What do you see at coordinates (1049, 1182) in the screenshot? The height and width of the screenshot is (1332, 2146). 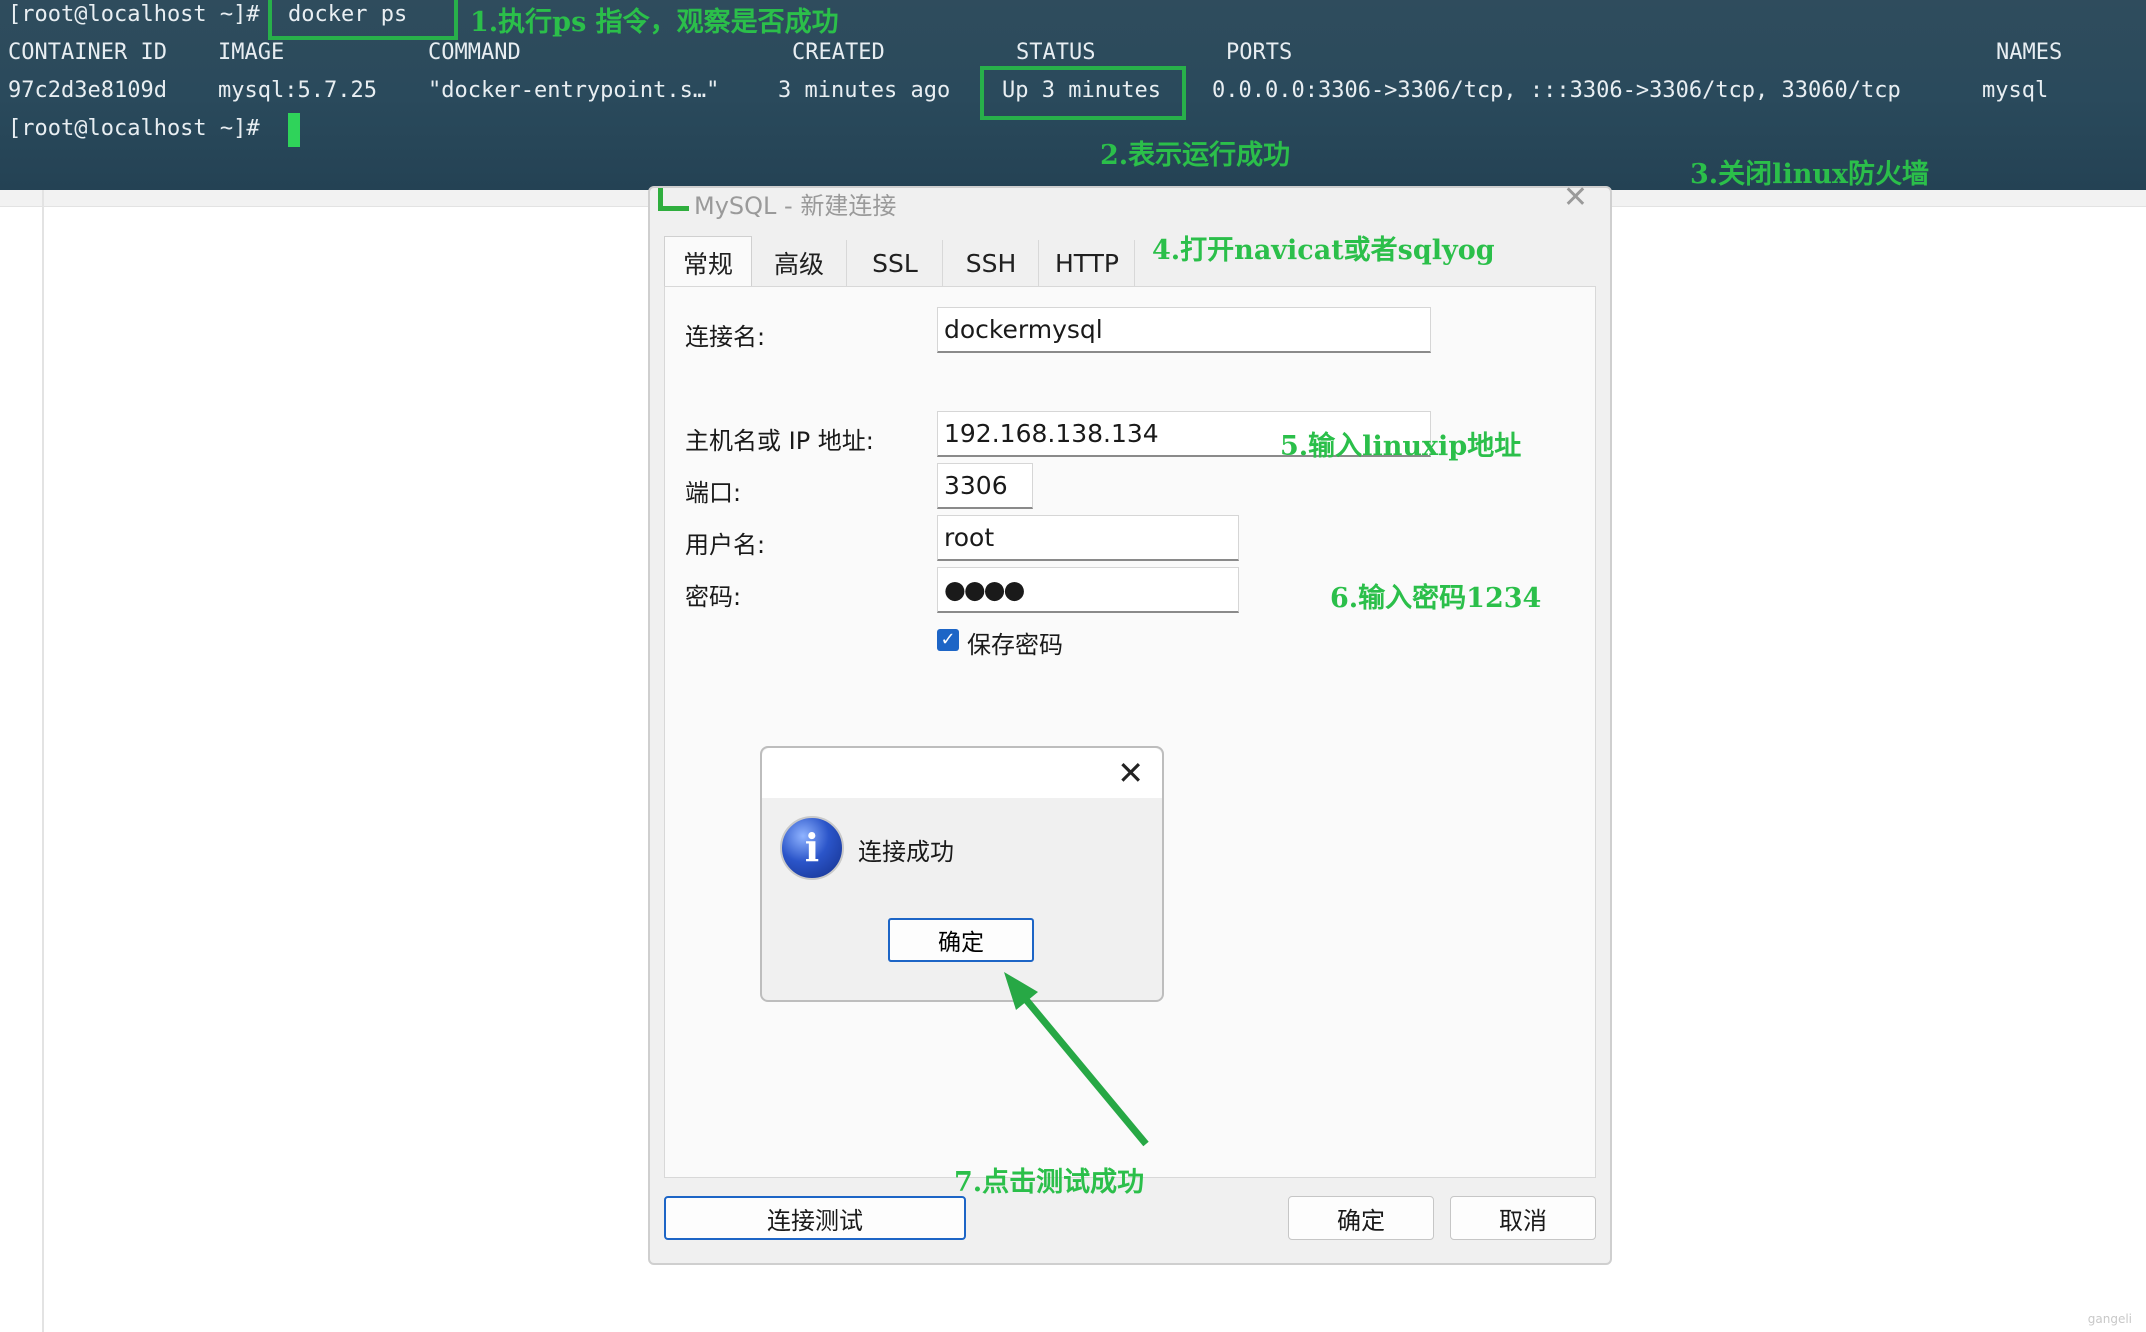 I see `annotation-step7: 7.点击测试成功` at bounding box center [1049, 1182].